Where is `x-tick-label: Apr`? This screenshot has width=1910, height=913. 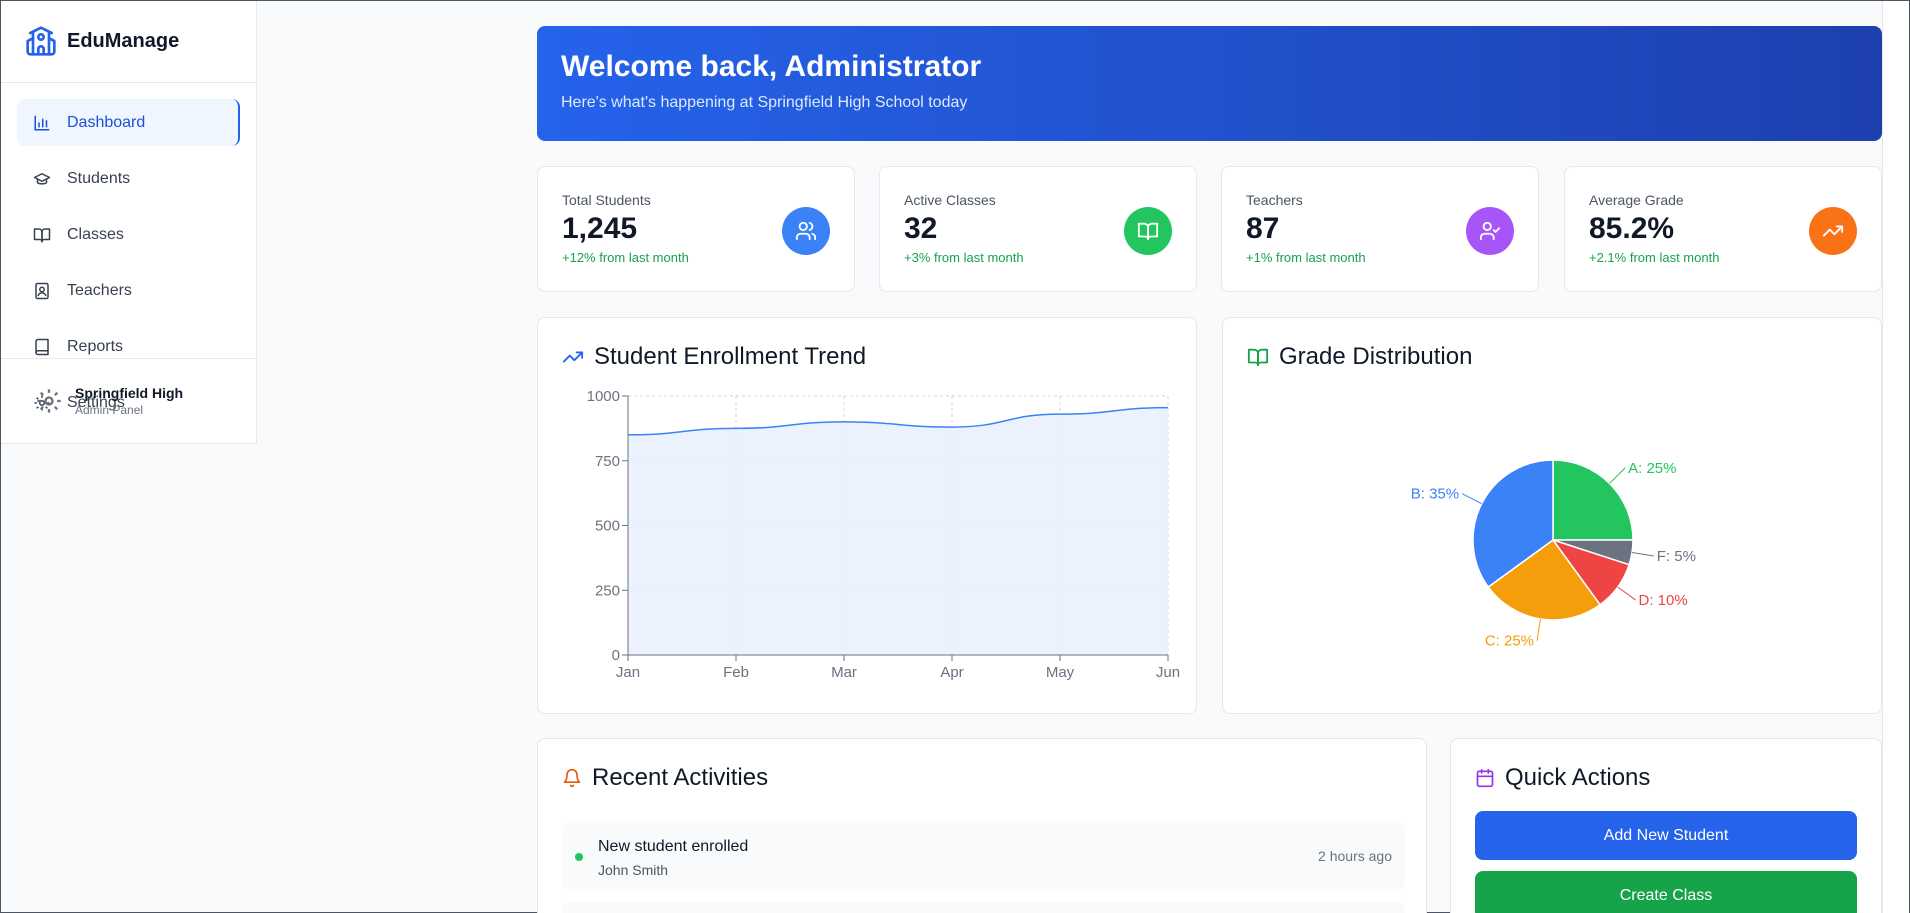 x-tick-label: Apr is located at coordinates (951, 672).